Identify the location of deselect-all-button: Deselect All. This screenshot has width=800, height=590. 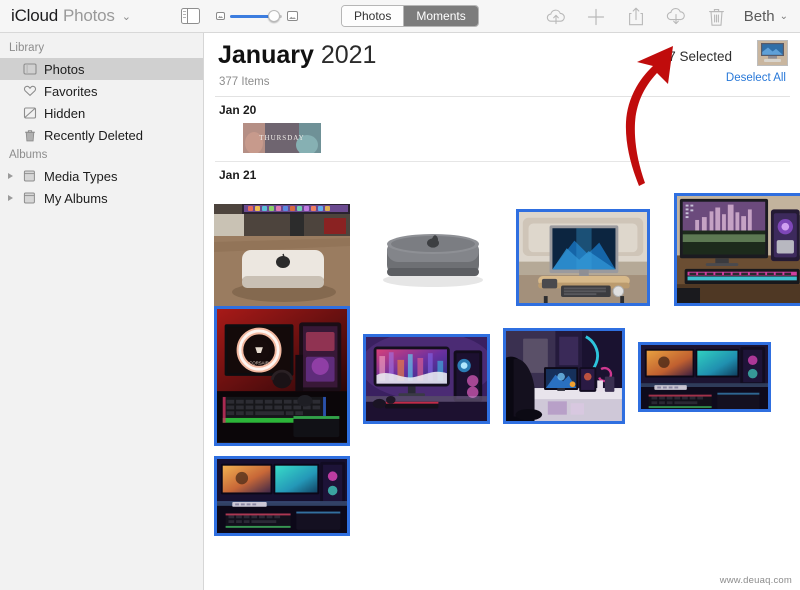
(756, 78).